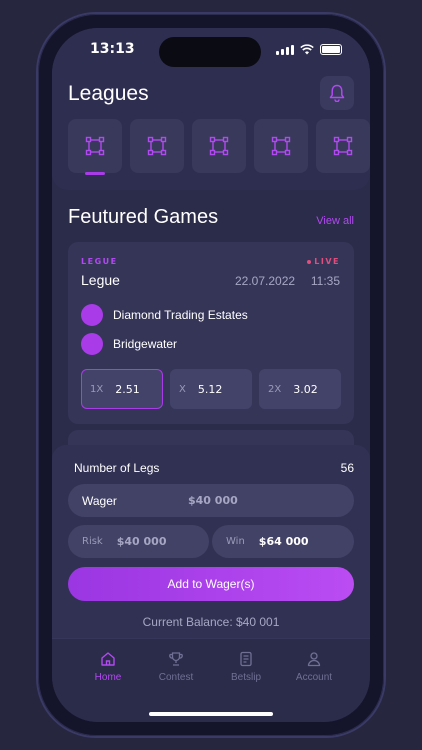 The image size is (422, 750). Describe the element at coordinates (211, 622) in the screenshot. I see `current-balance: Current Balance: $40 001` at that location.